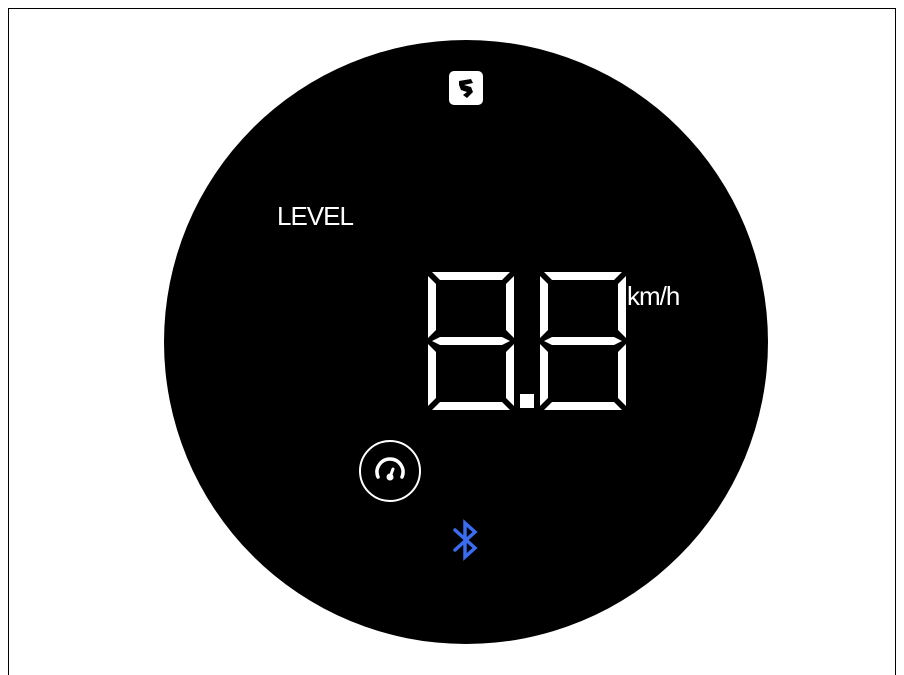 Image resolution: width=904 pixels, height=675 pixels. I want to click on bluetooth-icon, so click(465, 540).